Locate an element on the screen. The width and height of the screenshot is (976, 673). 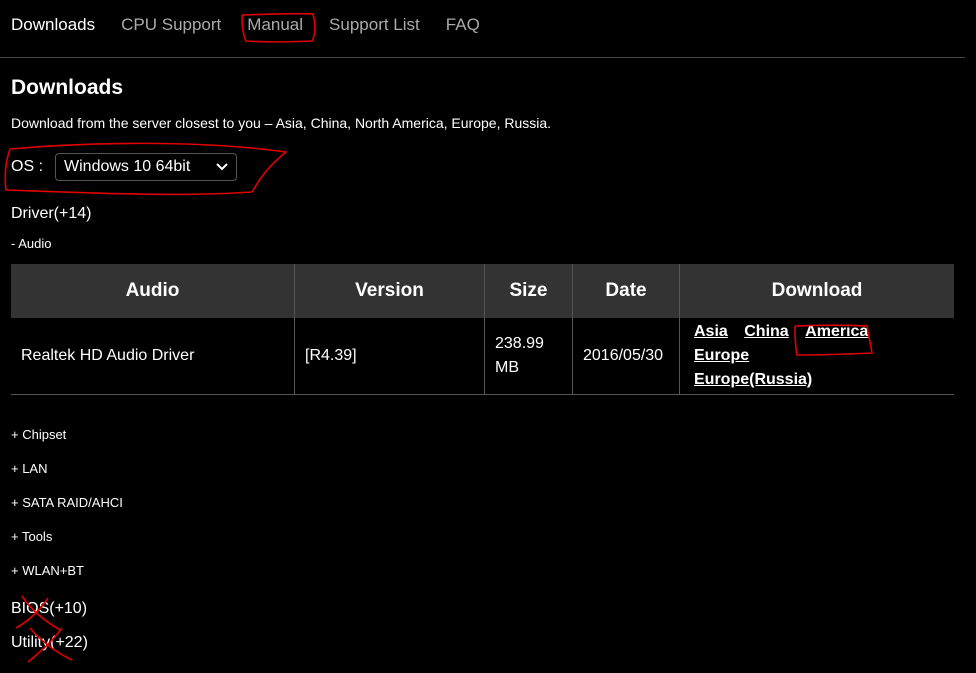
col-size: Size is located at coordinates (528, 291).